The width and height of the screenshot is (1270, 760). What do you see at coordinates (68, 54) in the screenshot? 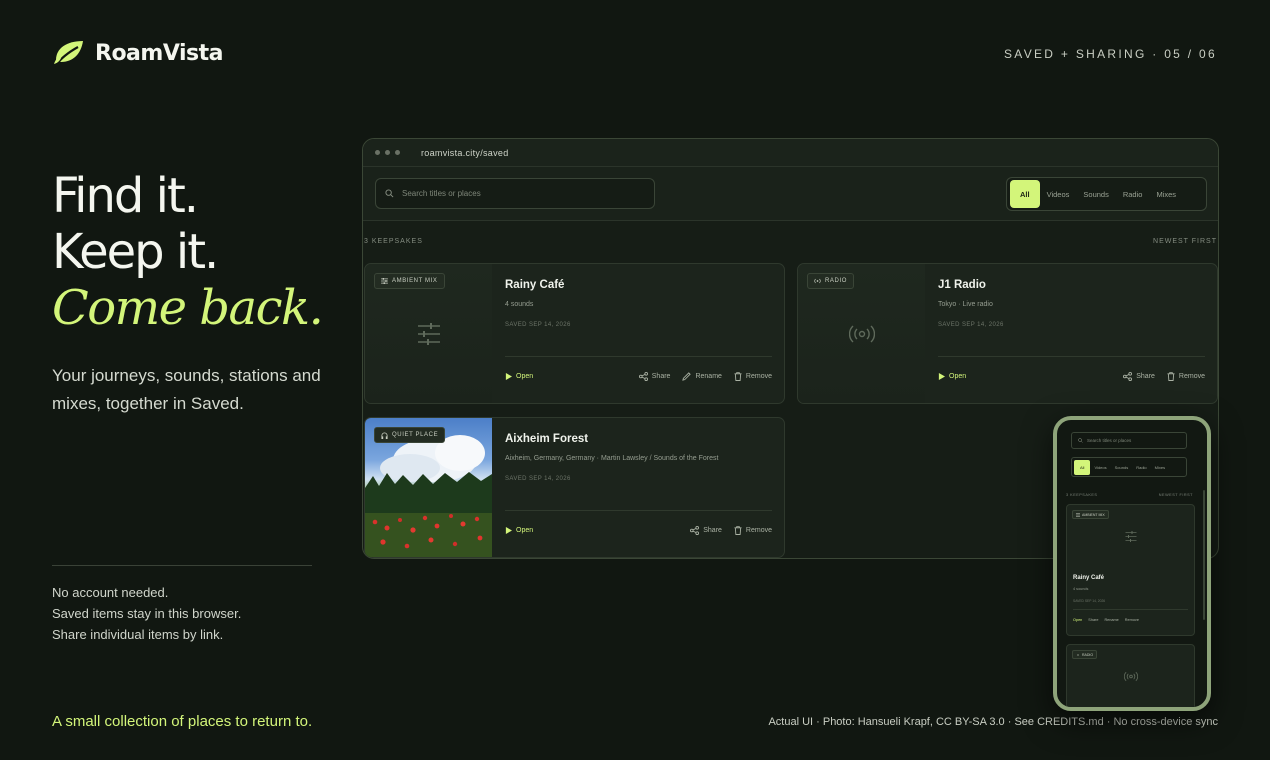
I see `leaf-icon` at bounding box center [68, 54].